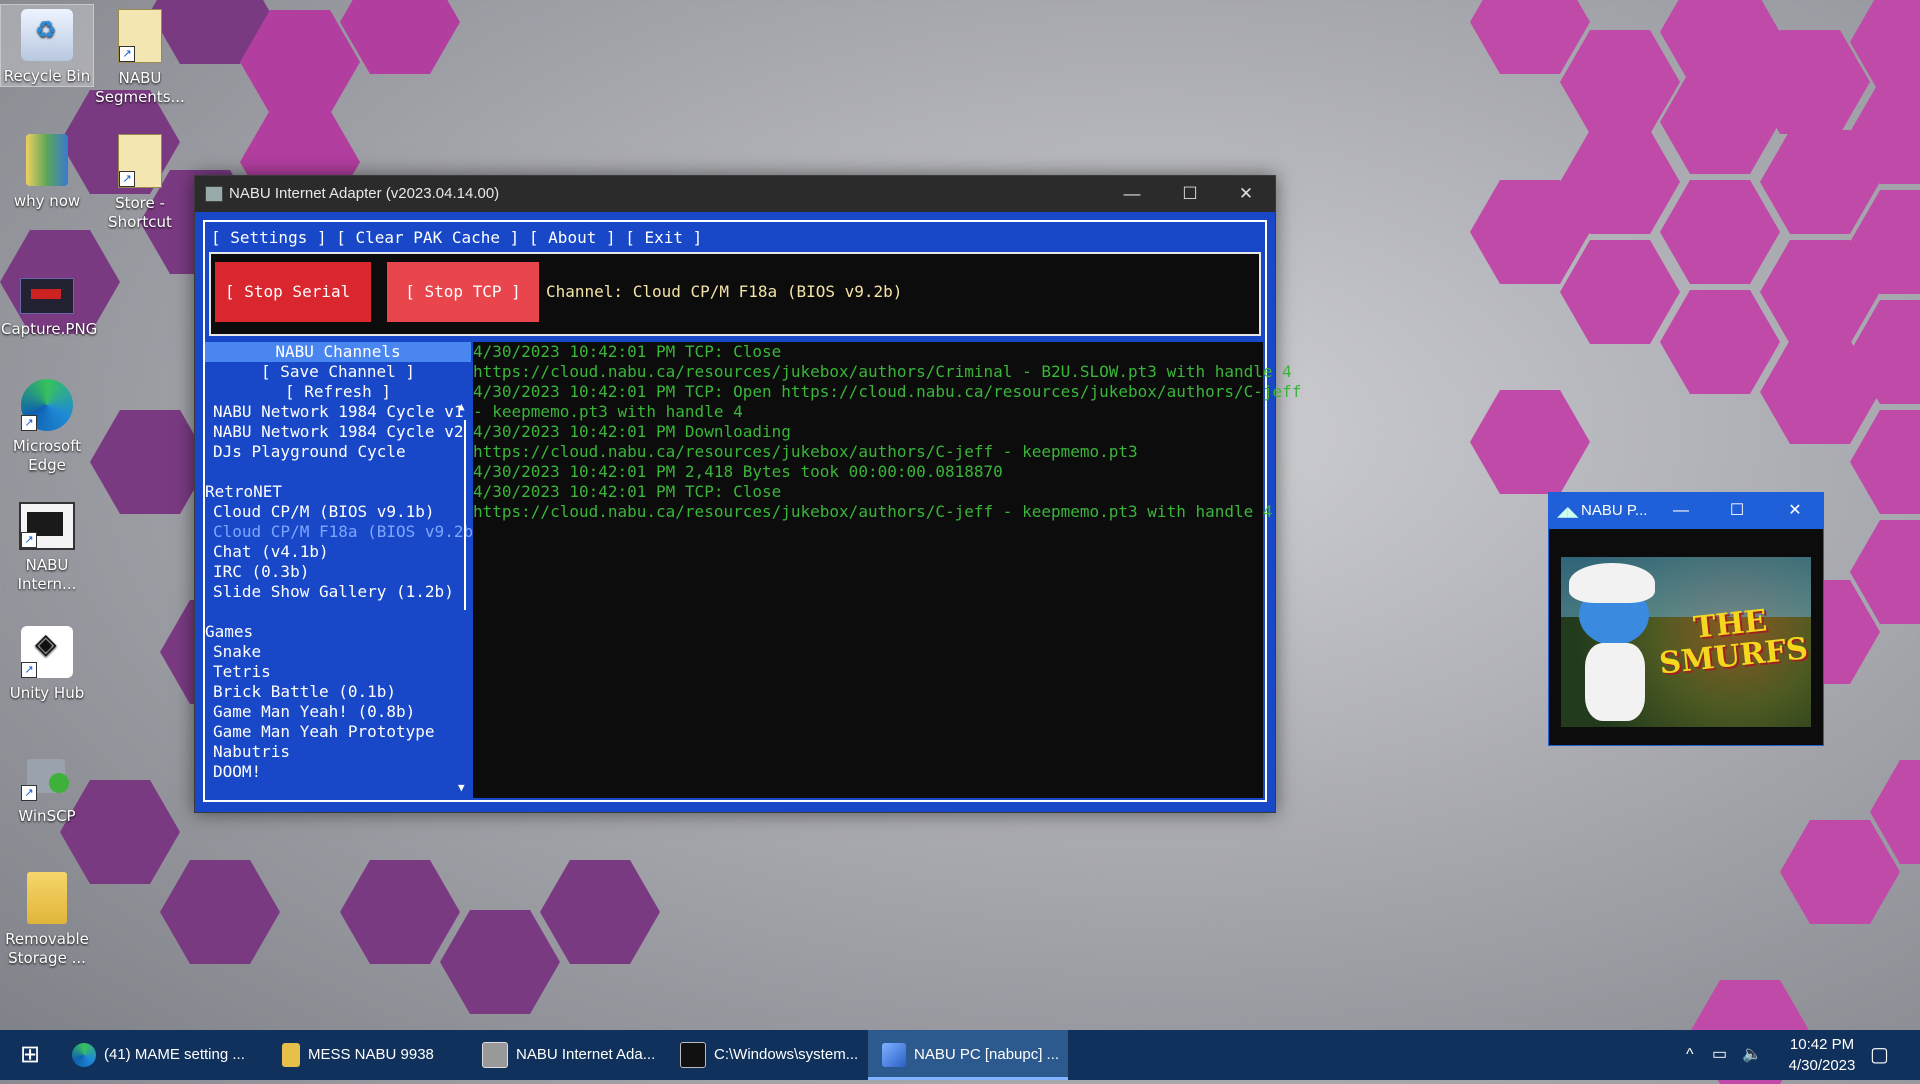 The image size is (1920, 1084). What do you see at coordinates (338, 692) in the screenshot?
I see `channel-item: Brick Battle (0.1b)` at bounding box center [338, 692].